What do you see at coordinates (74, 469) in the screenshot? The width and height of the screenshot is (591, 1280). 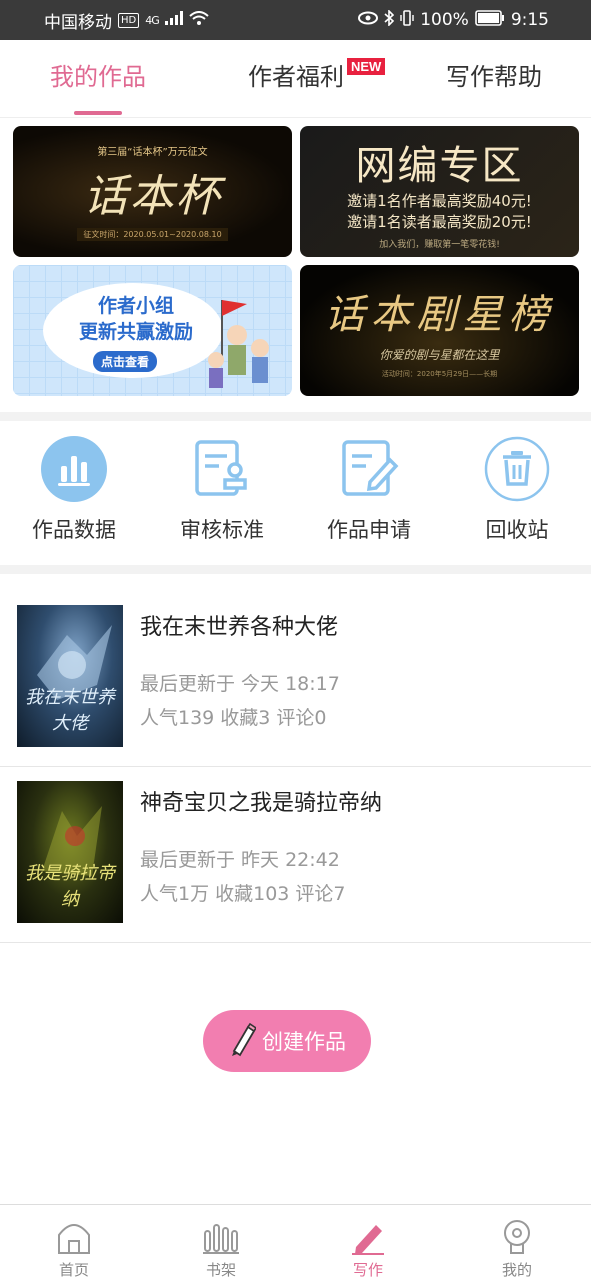 I see `bar-chart-icon` at bounding box center [74, 469].